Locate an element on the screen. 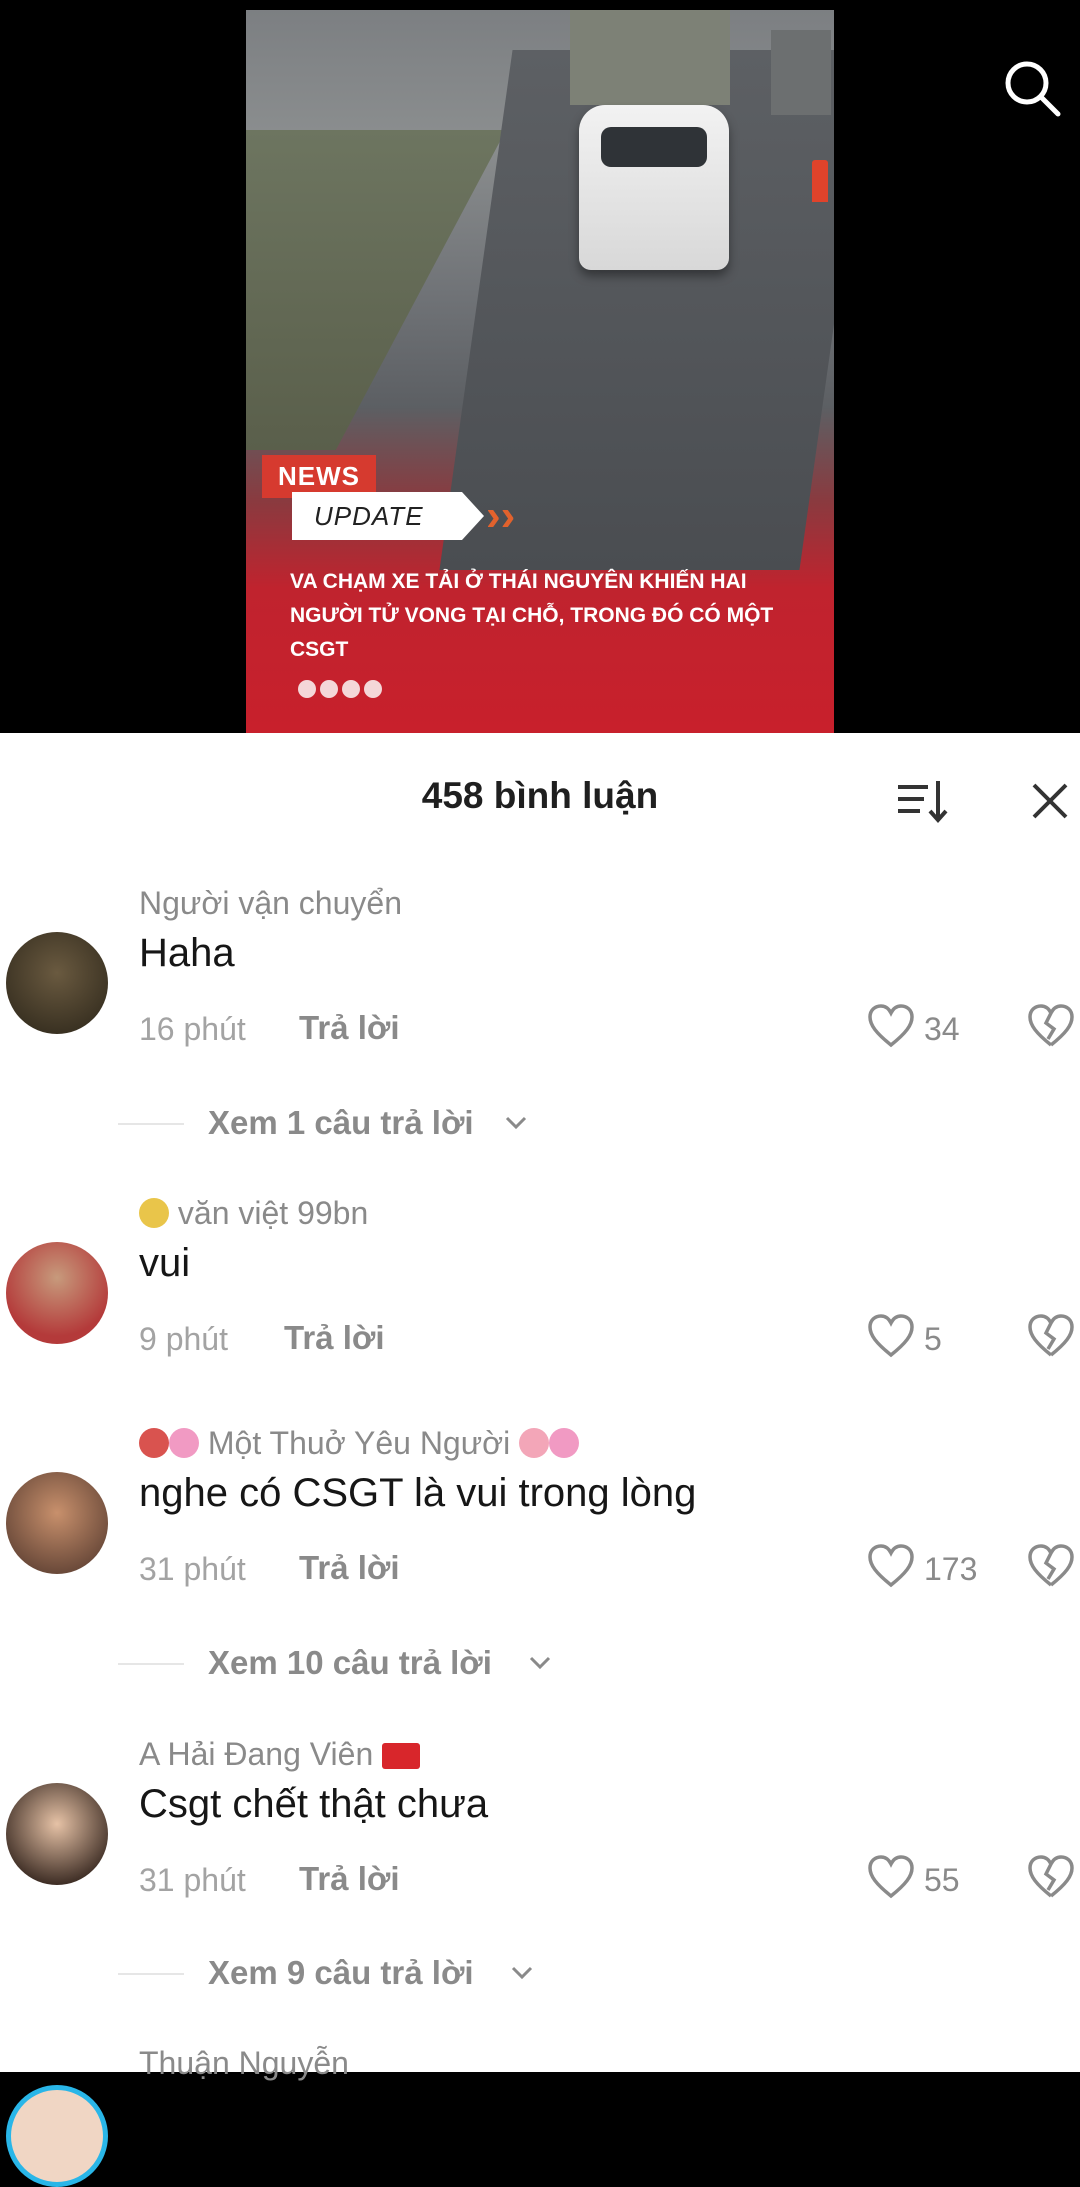 This screenshot has width=1080, height=2187. comment-time: 9 phút is located at coordinates (183, 1339).